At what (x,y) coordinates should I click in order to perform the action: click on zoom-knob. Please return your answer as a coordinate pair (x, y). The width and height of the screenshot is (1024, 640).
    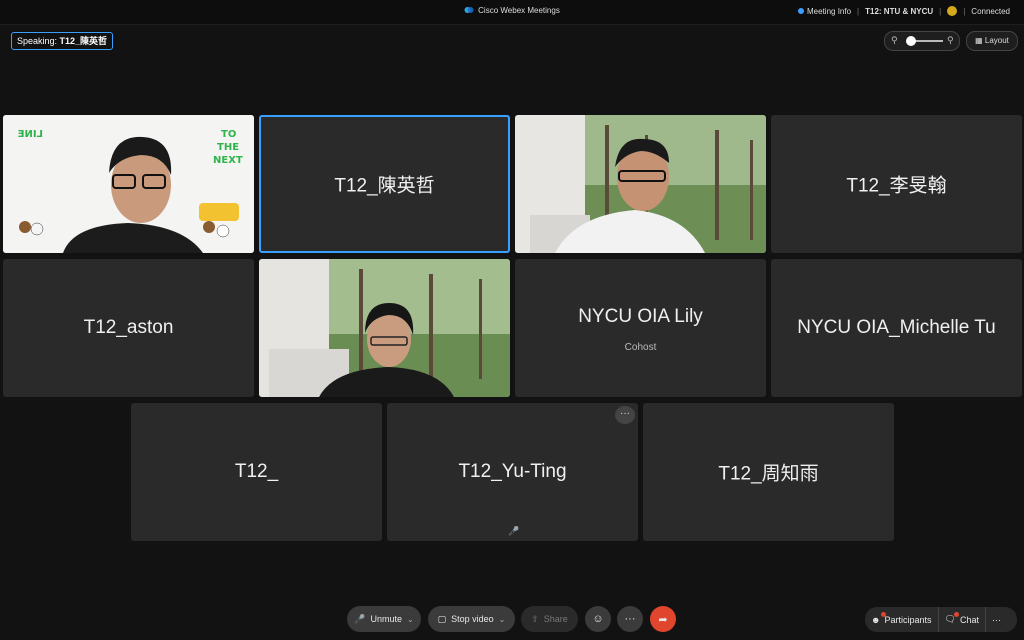
    Looking at the image, I should click on (911, 41).